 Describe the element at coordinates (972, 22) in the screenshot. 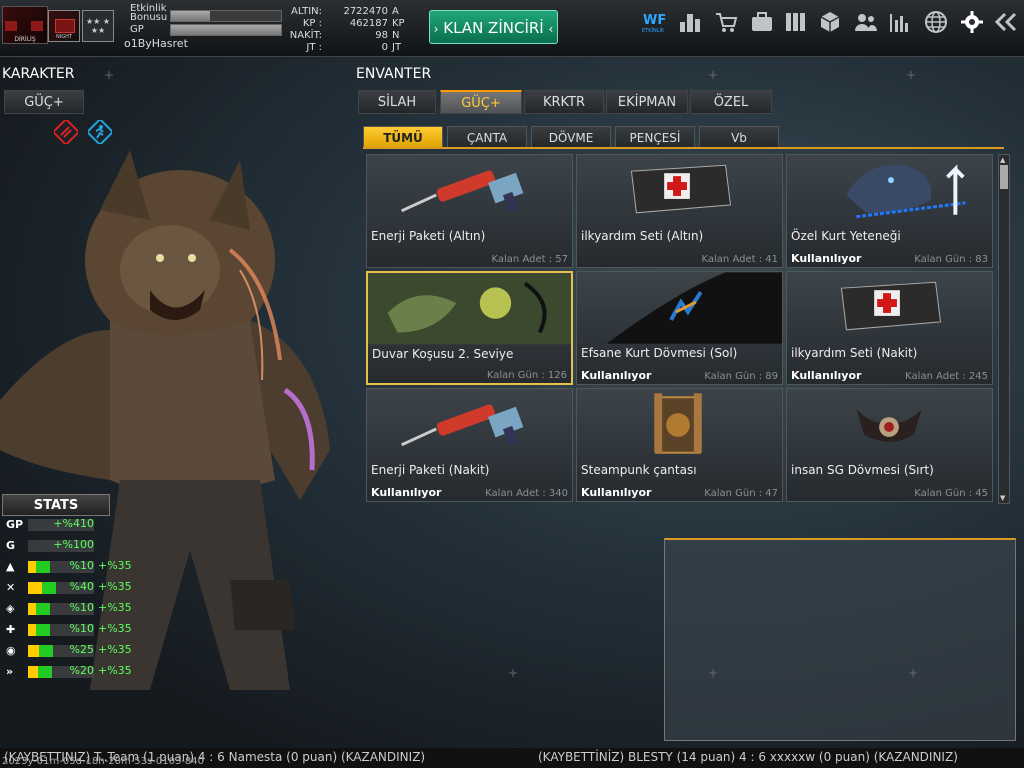

I see `settings-icon` at that location.